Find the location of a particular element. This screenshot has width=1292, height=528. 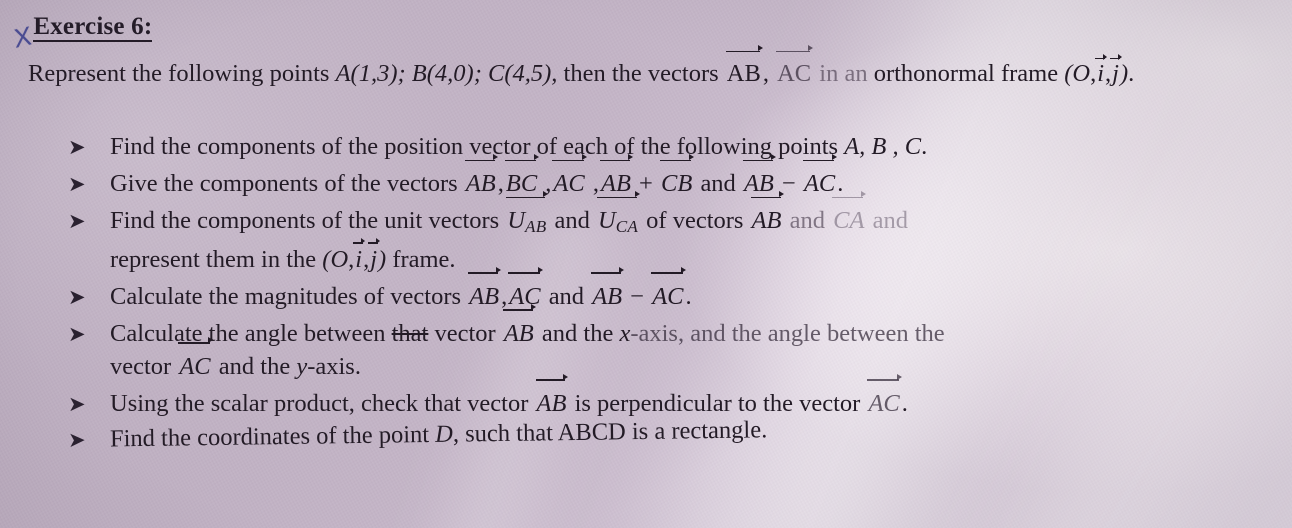

uab-subscript: AB is located at coordinates (536, 226).